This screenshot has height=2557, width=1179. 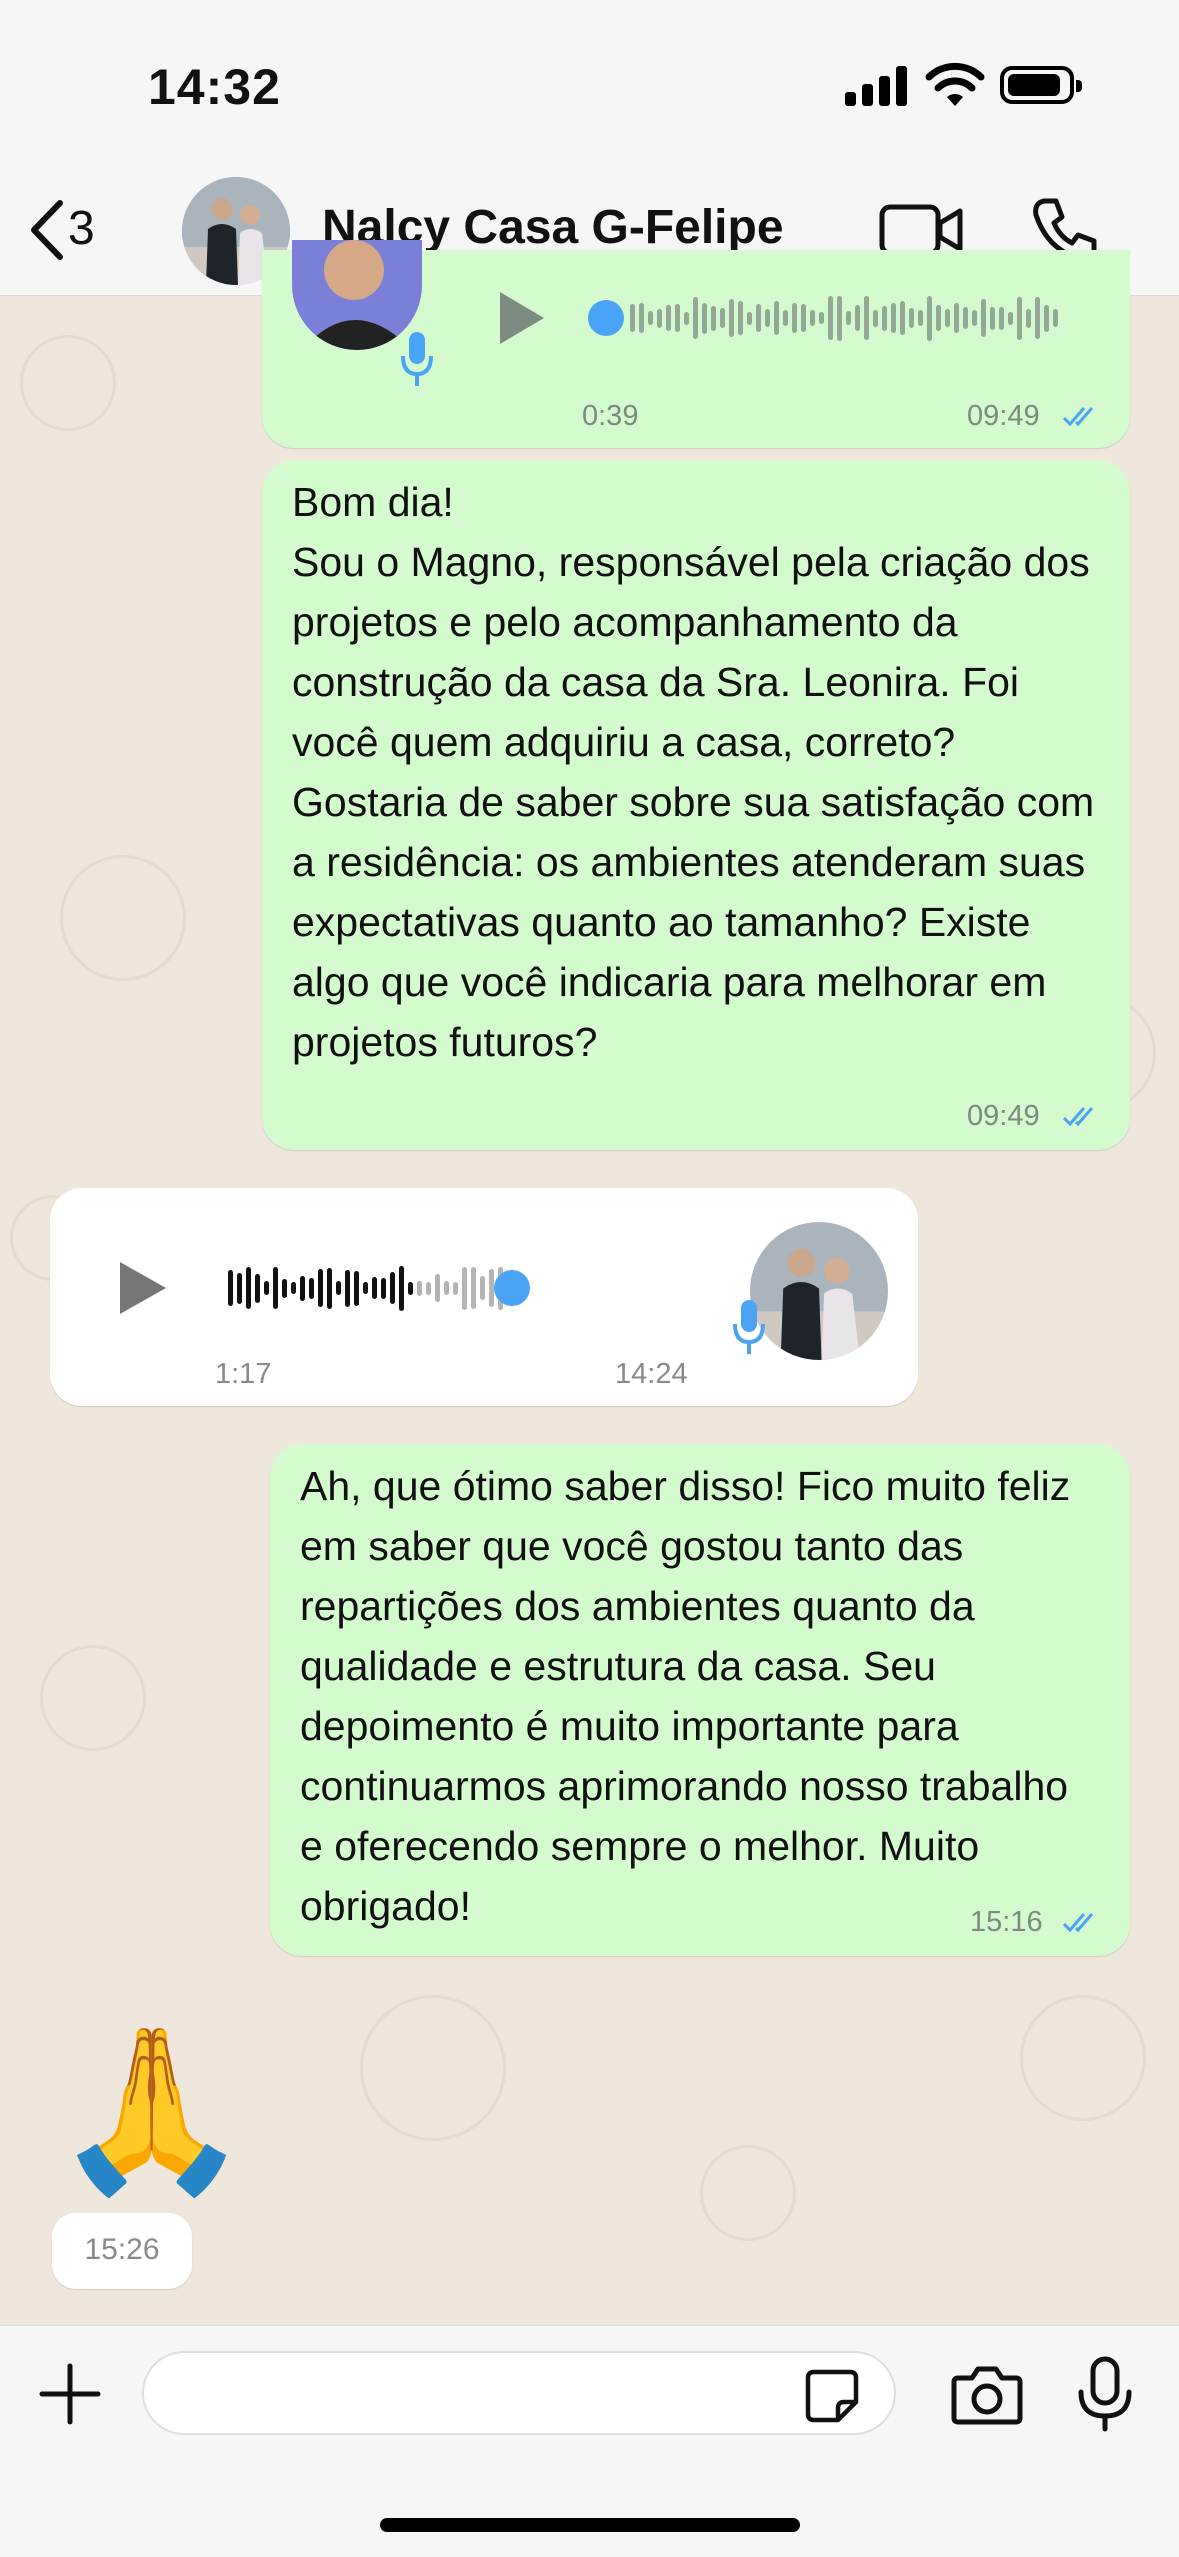 What do you see at coordinates (151, 2110) in the screenshot?
I see `emoji-message: 🙏` at bounding box center [151, 2110].